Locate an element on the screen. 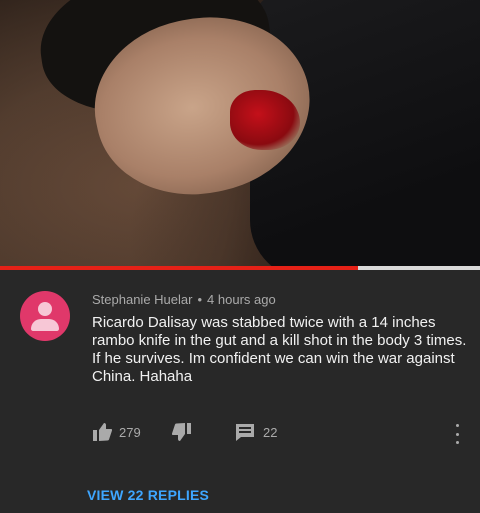  avatar is located at coordinates (45, 316).